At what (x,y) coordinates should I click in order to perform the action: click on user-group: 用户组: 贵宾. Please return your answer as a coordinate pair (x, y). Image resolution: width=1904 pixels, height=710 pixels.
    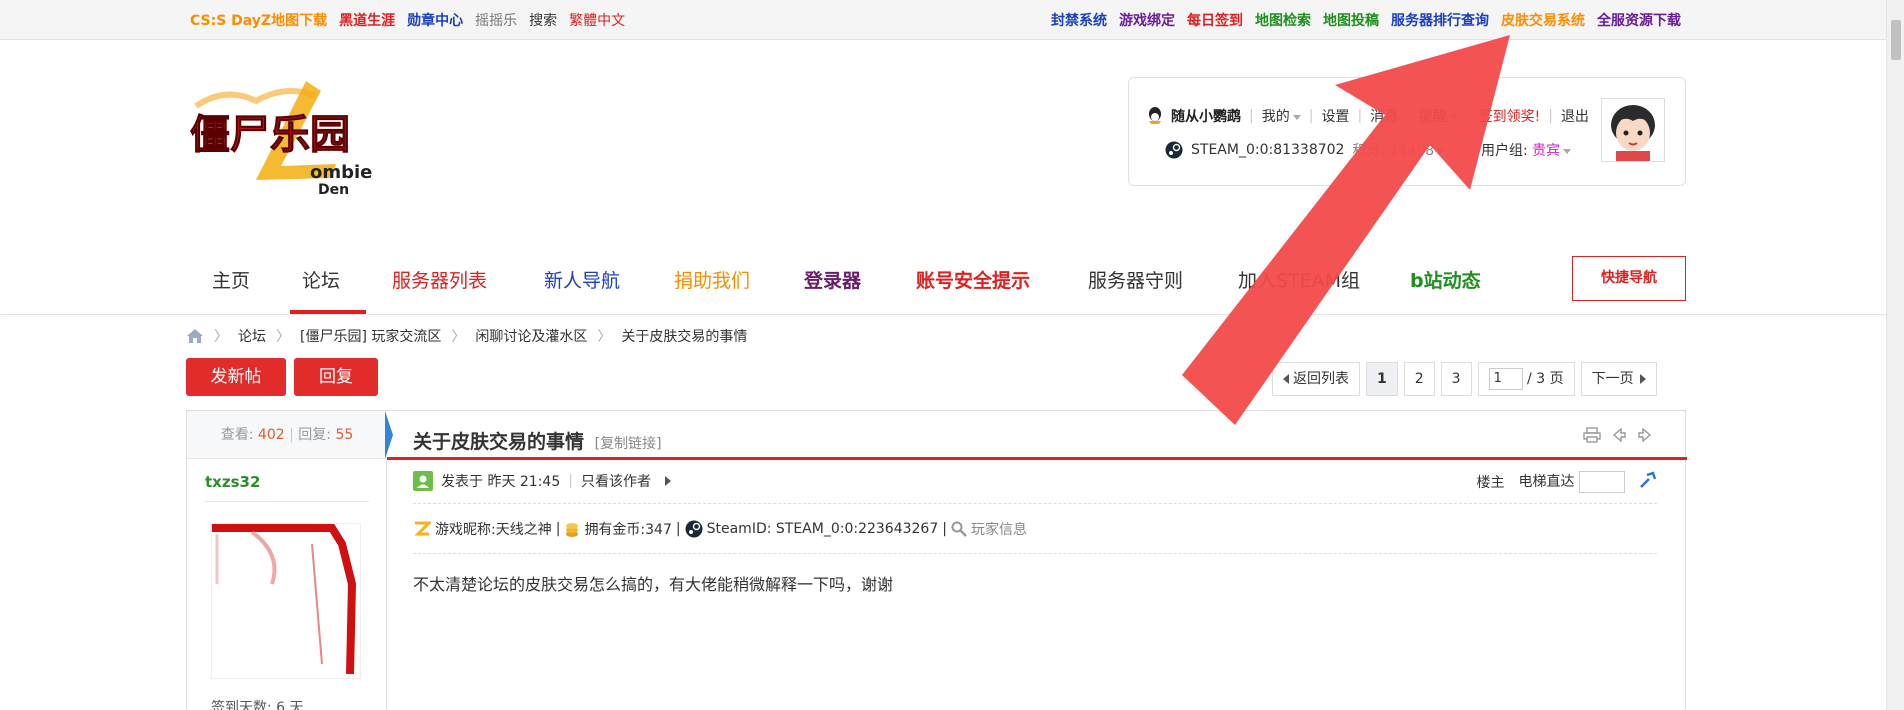
    Looking at the image, I should click on (1526, 150).